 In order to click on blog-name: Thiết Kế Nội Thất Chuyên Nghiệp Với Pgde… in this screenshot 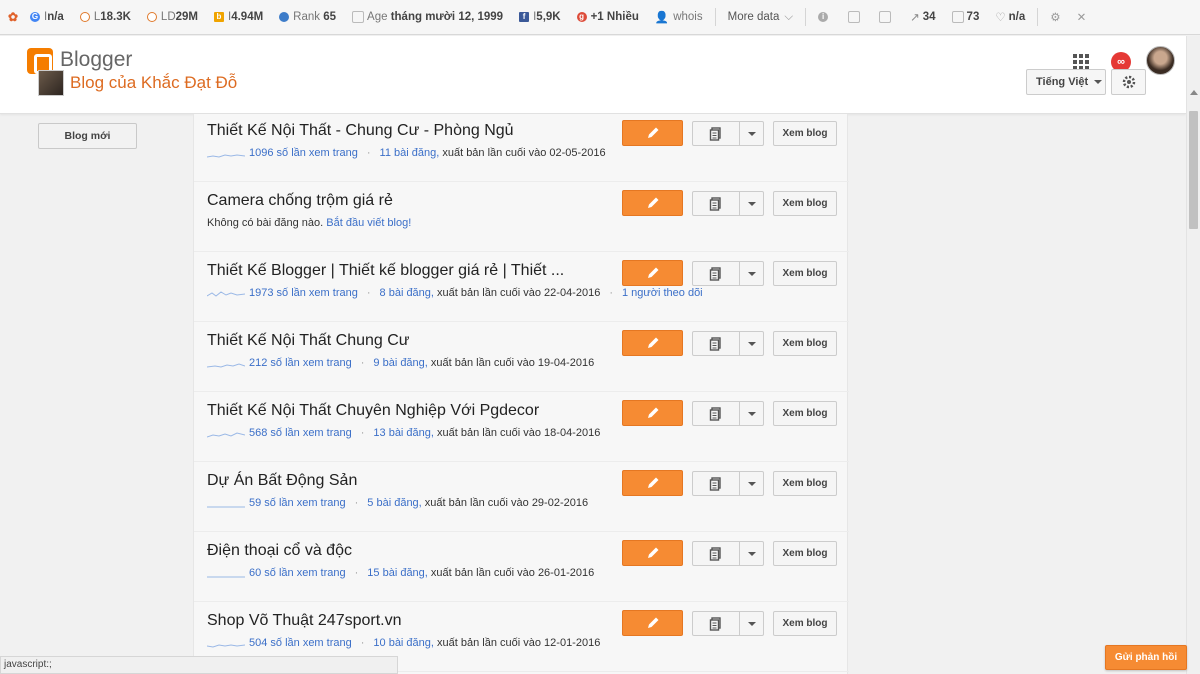, I will do `click(373, 411)`.